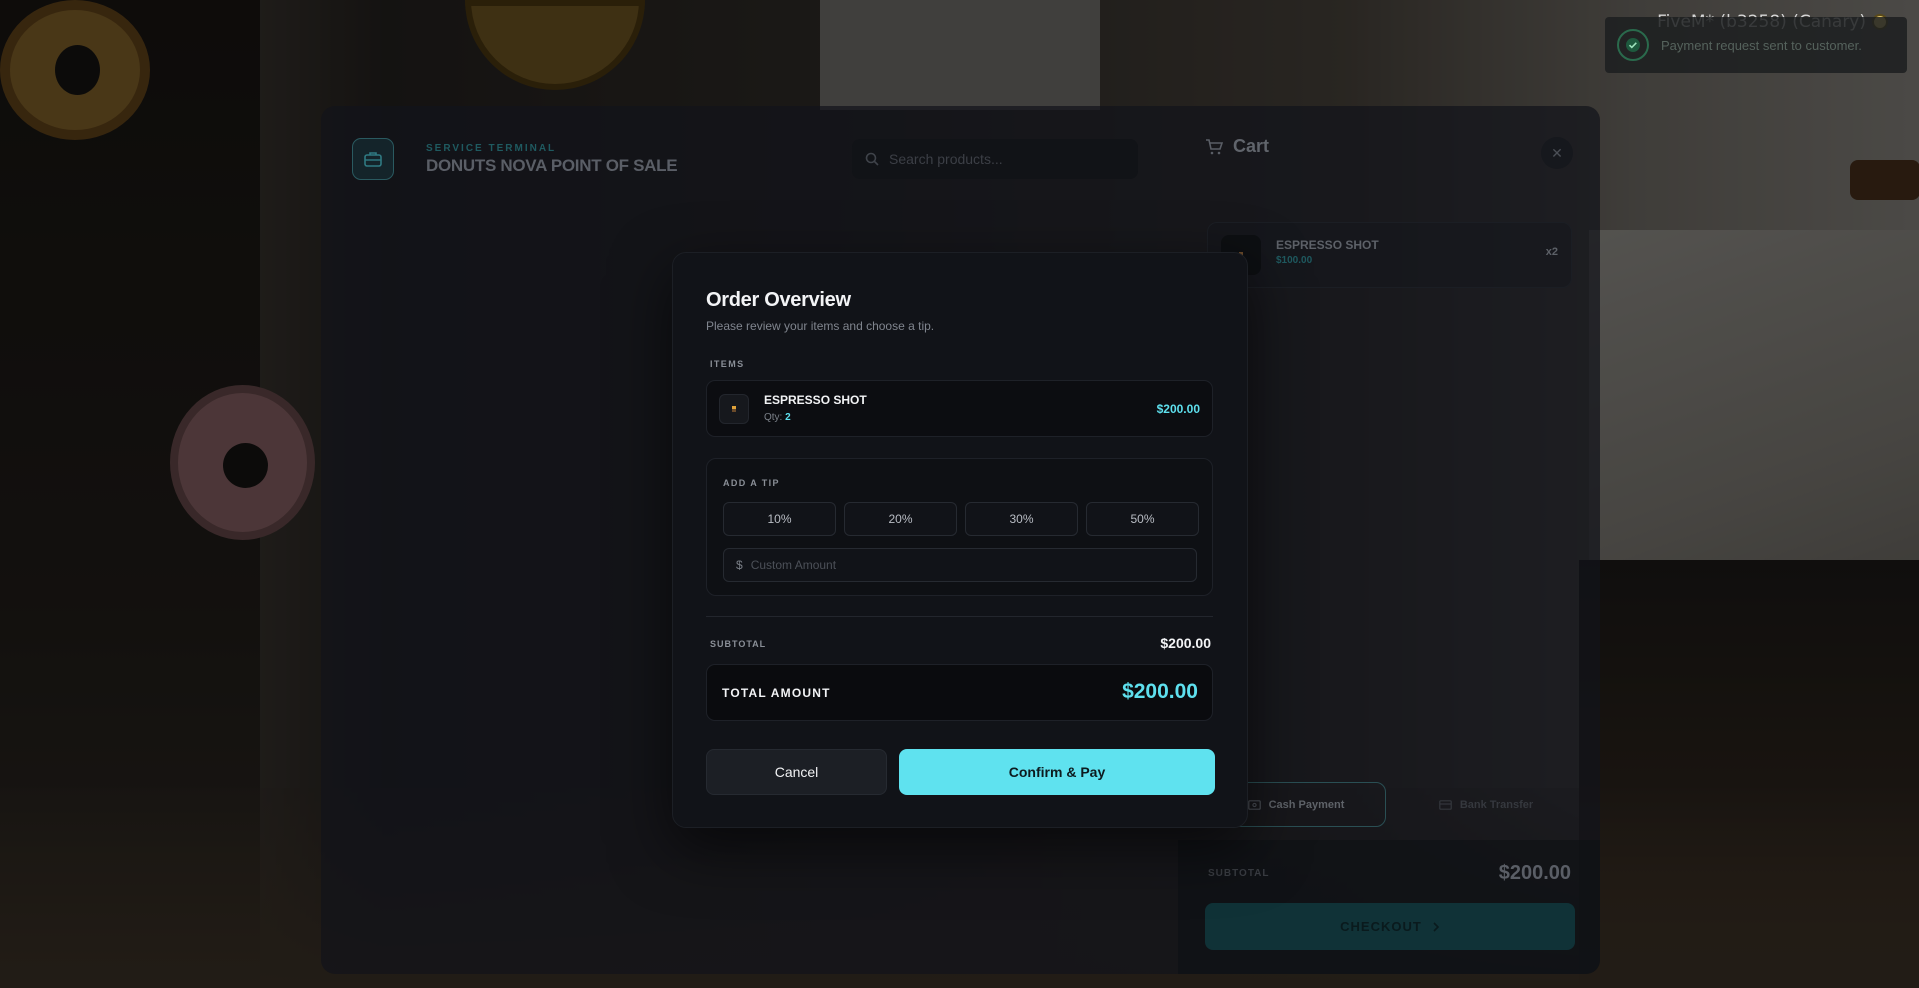 The width and height of the screenshot is (1919, 988). I want to click on order-item-price: $200.00, so click(1178, 409).